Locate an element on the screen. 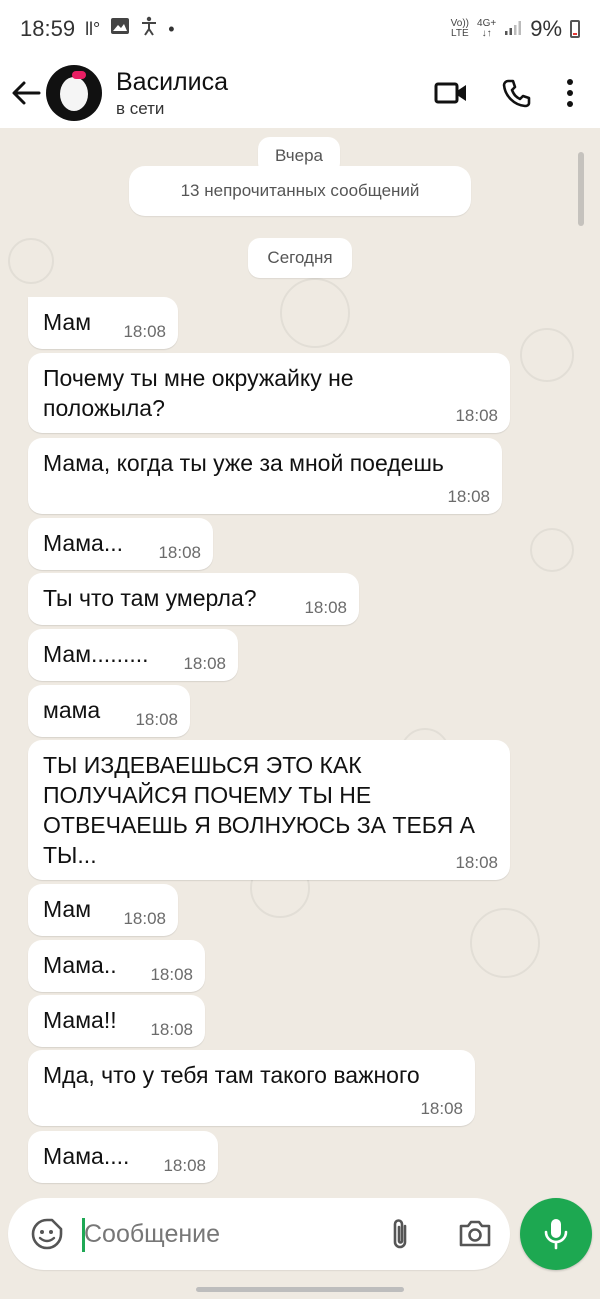 Image resolution: width=600 pixels, height=1299 pixels. emoji-icon is located at coordinates (47, 1234).